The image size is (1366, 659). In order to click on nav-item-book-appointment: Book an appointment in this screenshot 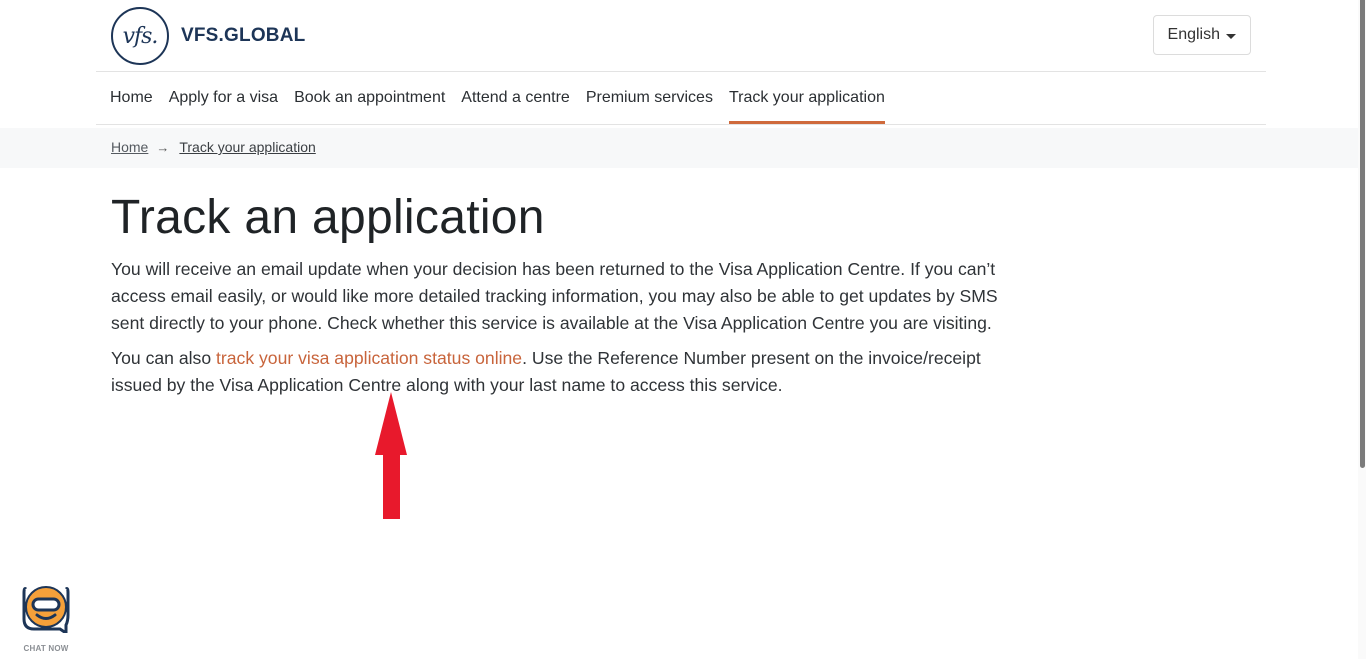, I will do `click(369, 98)`.